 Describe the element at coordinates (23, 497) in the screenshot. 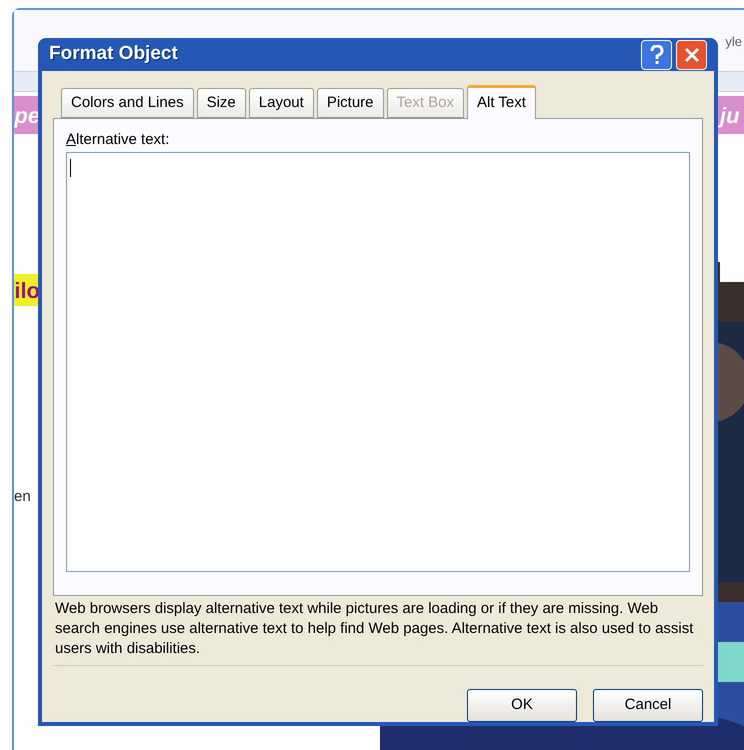

I see `document-text: en` at that location.